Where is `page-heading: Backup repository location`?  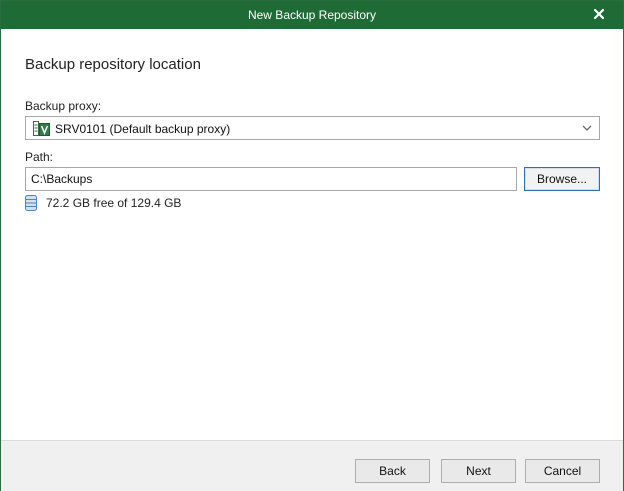 page-heading: Backup repository location is located at coordinates (113, 64).